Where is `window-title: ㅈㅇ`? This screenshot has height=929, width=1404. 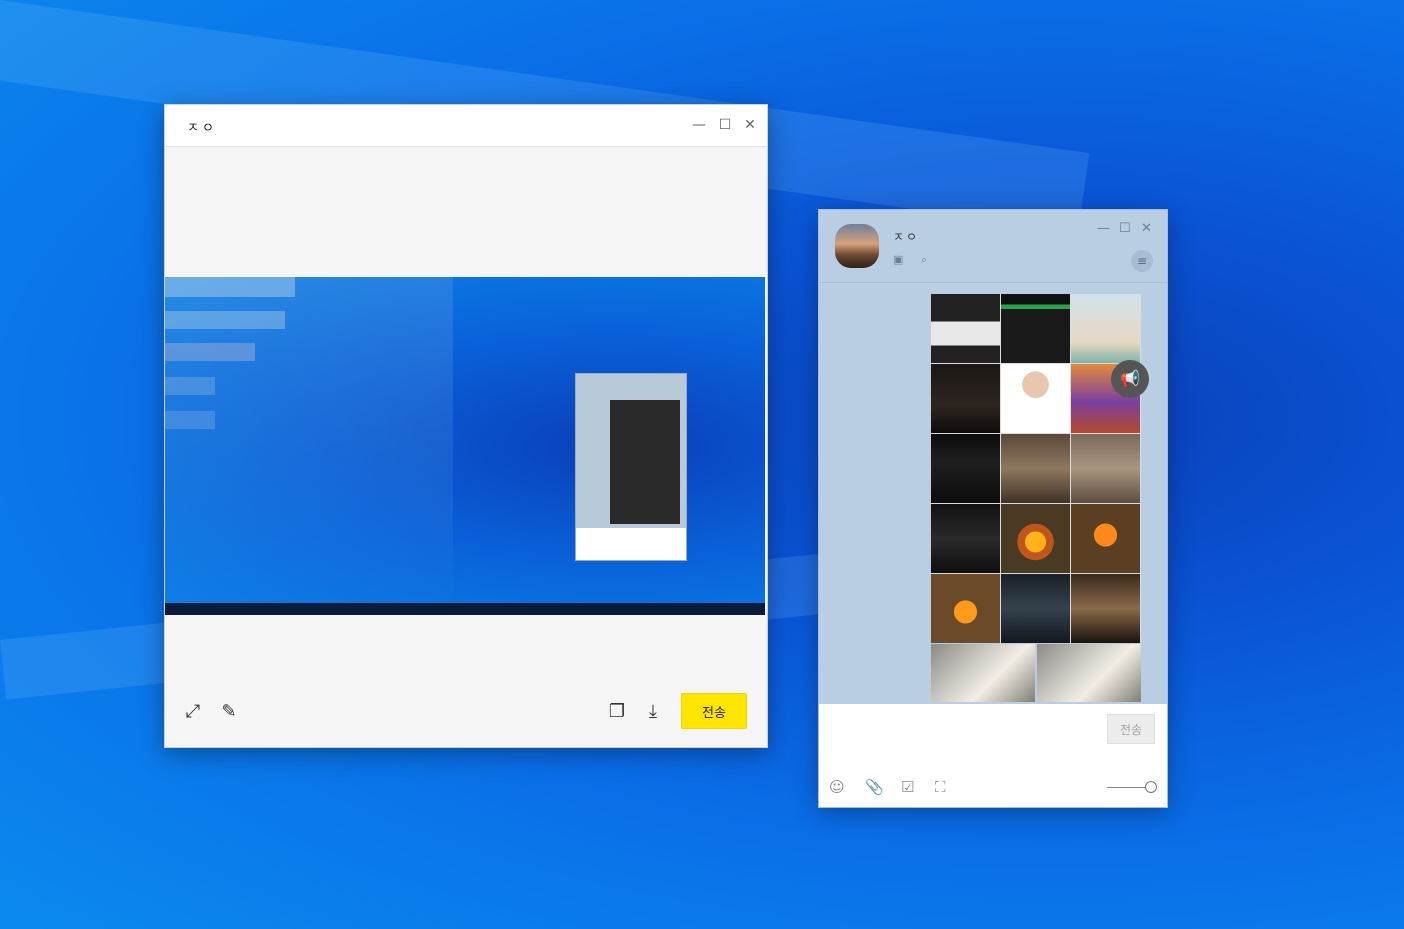
window-title: ㅈㅇ is located at coordinates (202, 128).